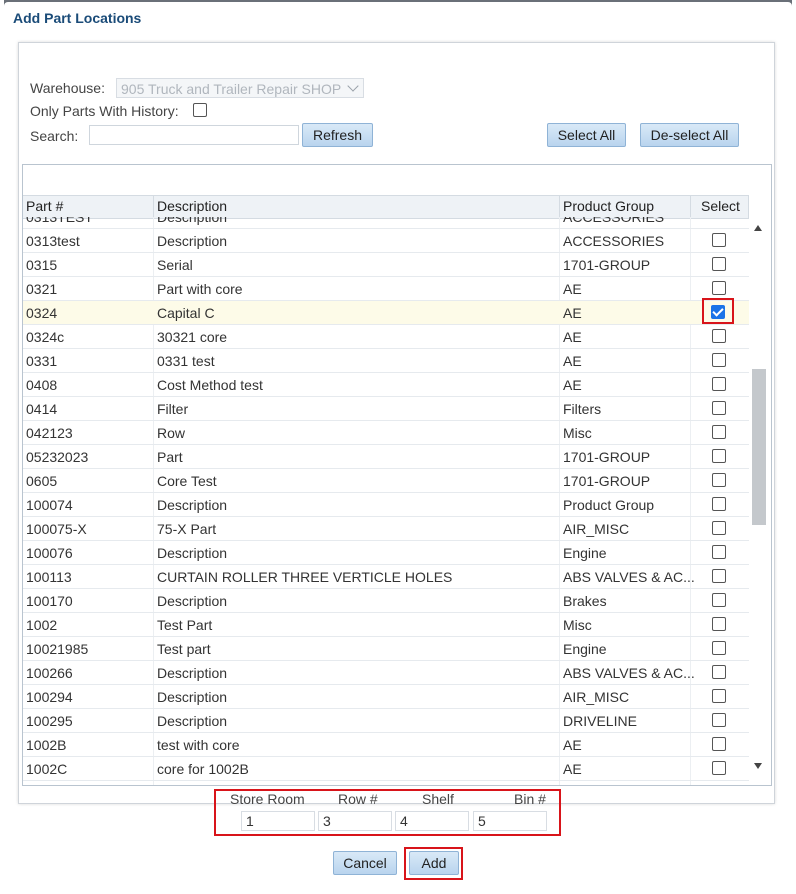 Image resolution: width=796 pixels, height=894 pixels. What do you see at coordinates (45, 337) in the screenshot?
I see `part-number-cell: 0324c` at bounding box center [45, 337].